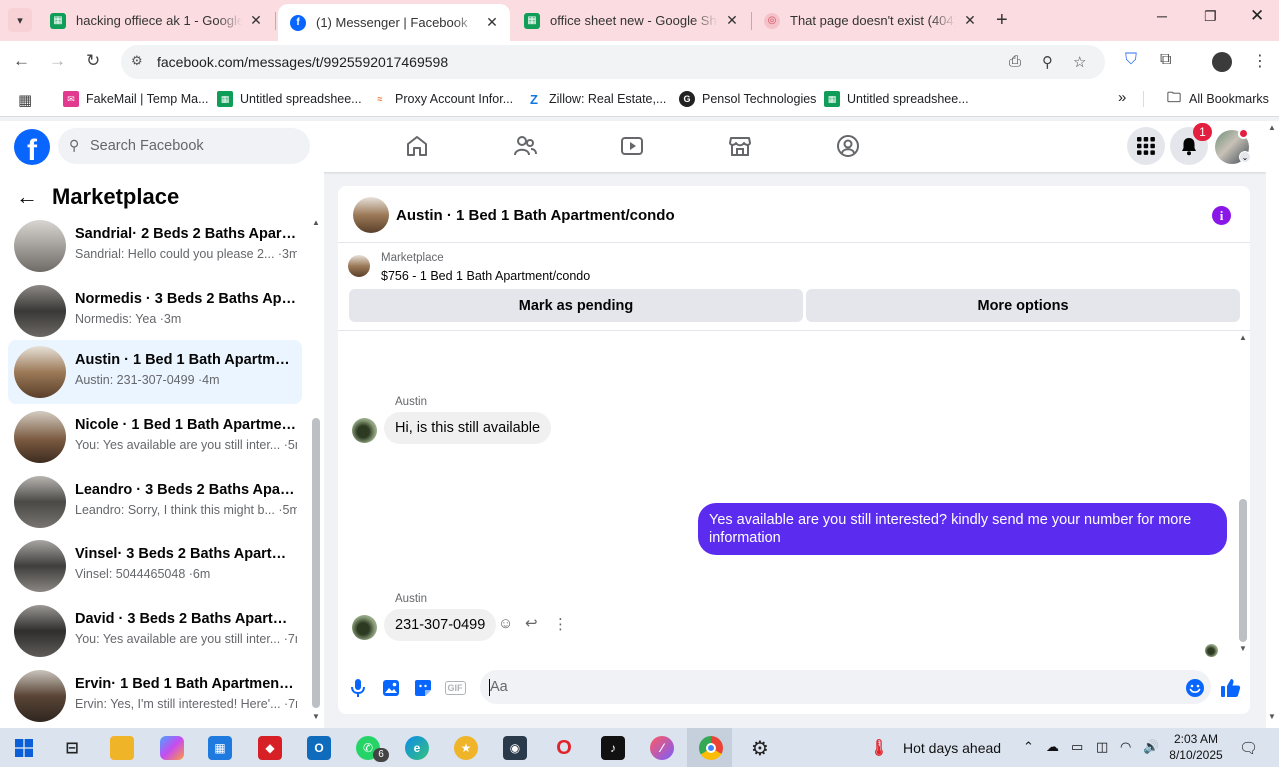 This screenshot has height=767, width=1279. What do you see at coordinates (358, 688) in the screenshot?
I see `microphone-icon` at bounding box center [358, 688].